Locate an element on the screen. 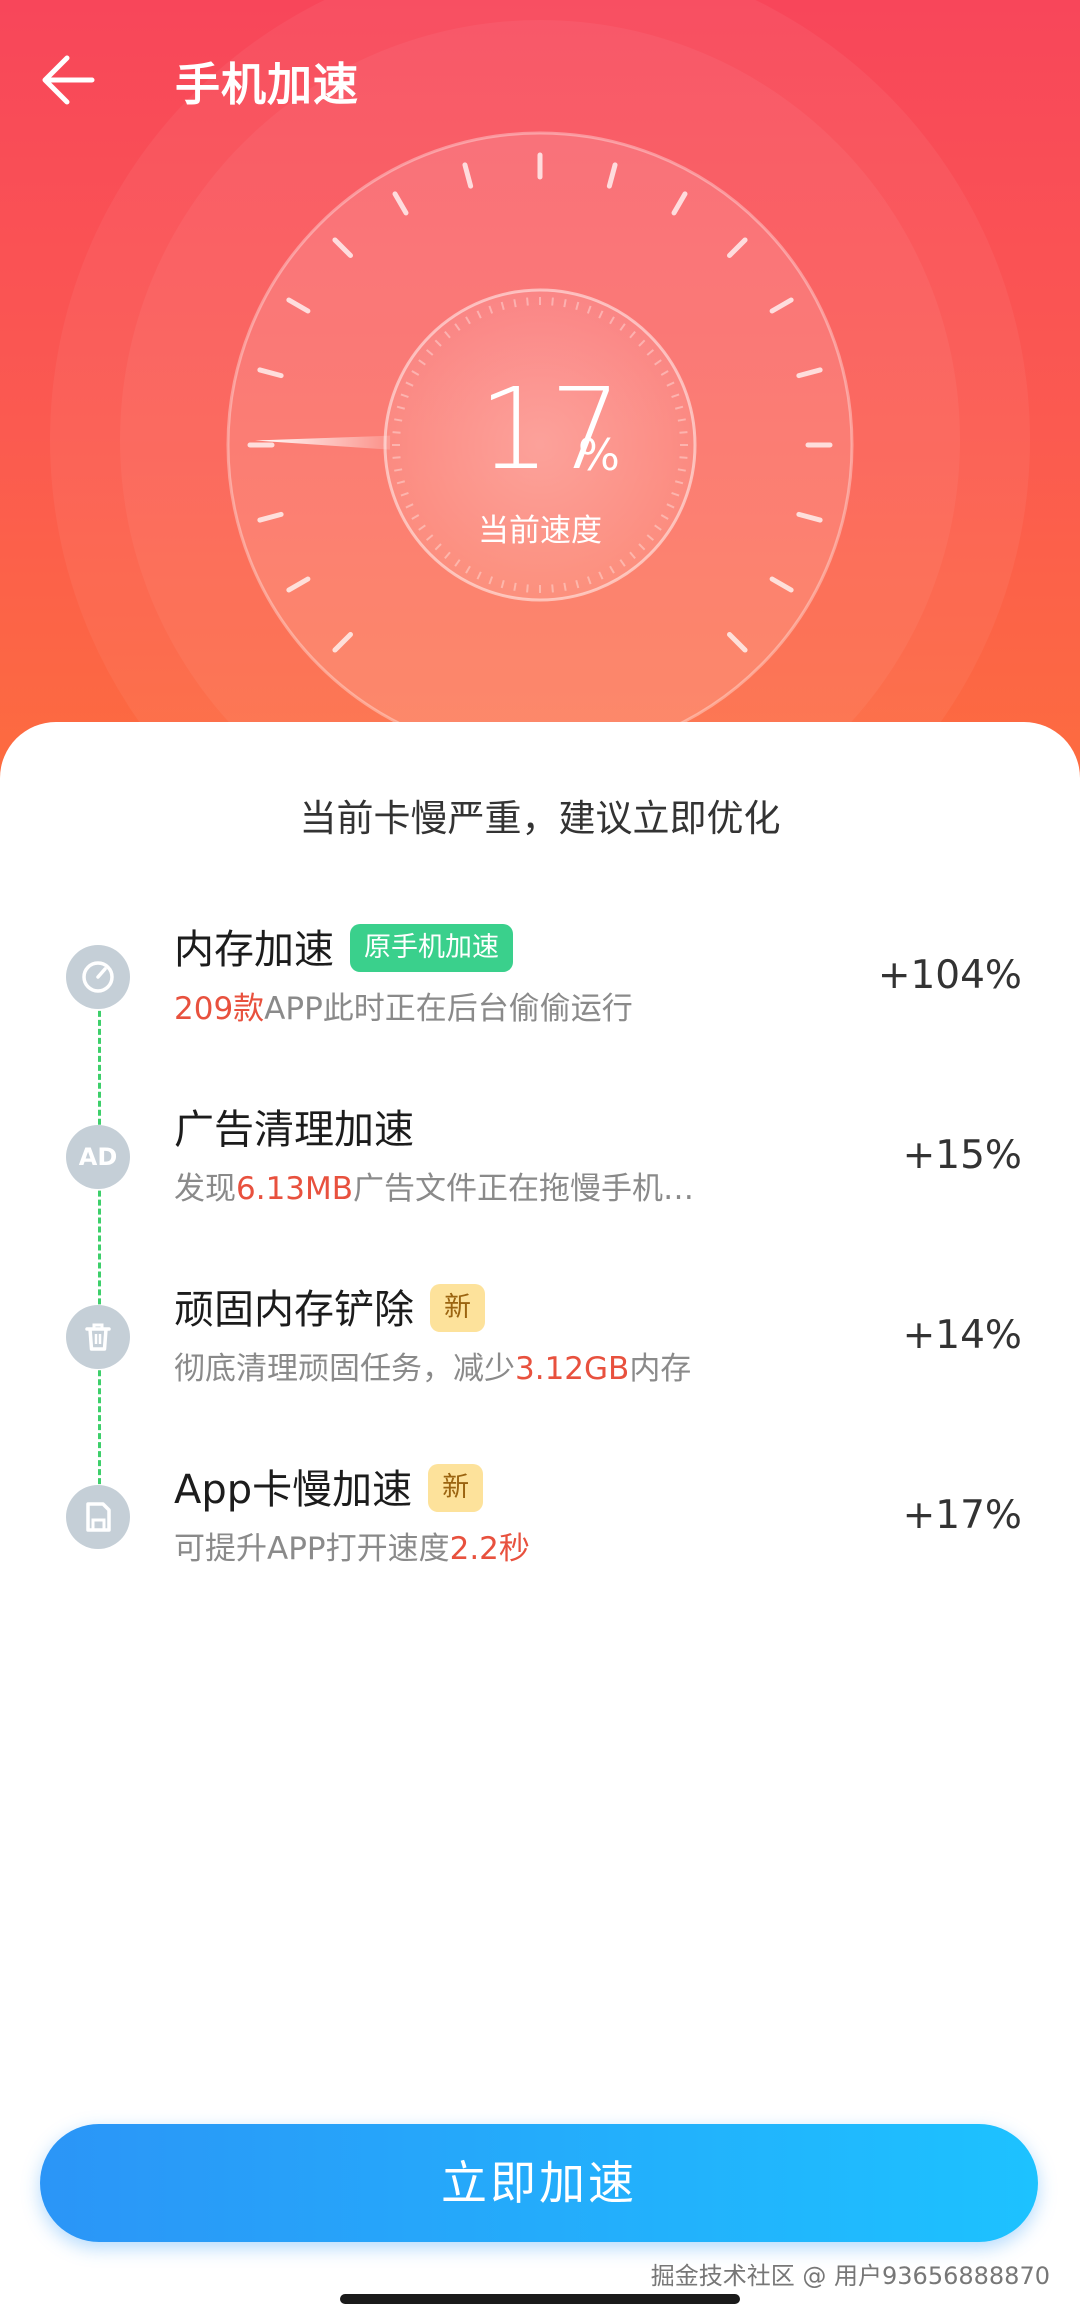  boost-now-button: 立即加速 is located at coordinates (539, 2183).